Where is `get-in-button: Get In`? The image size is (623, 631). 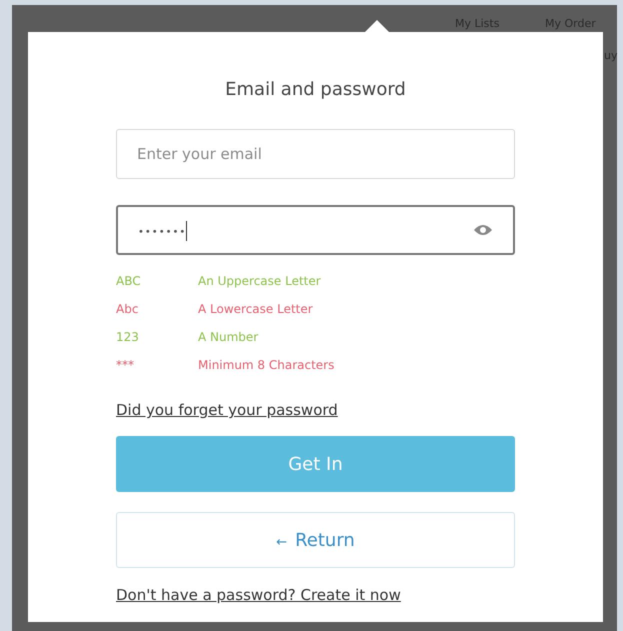 get-in-button: Get In is located at coordinates (315, 464).